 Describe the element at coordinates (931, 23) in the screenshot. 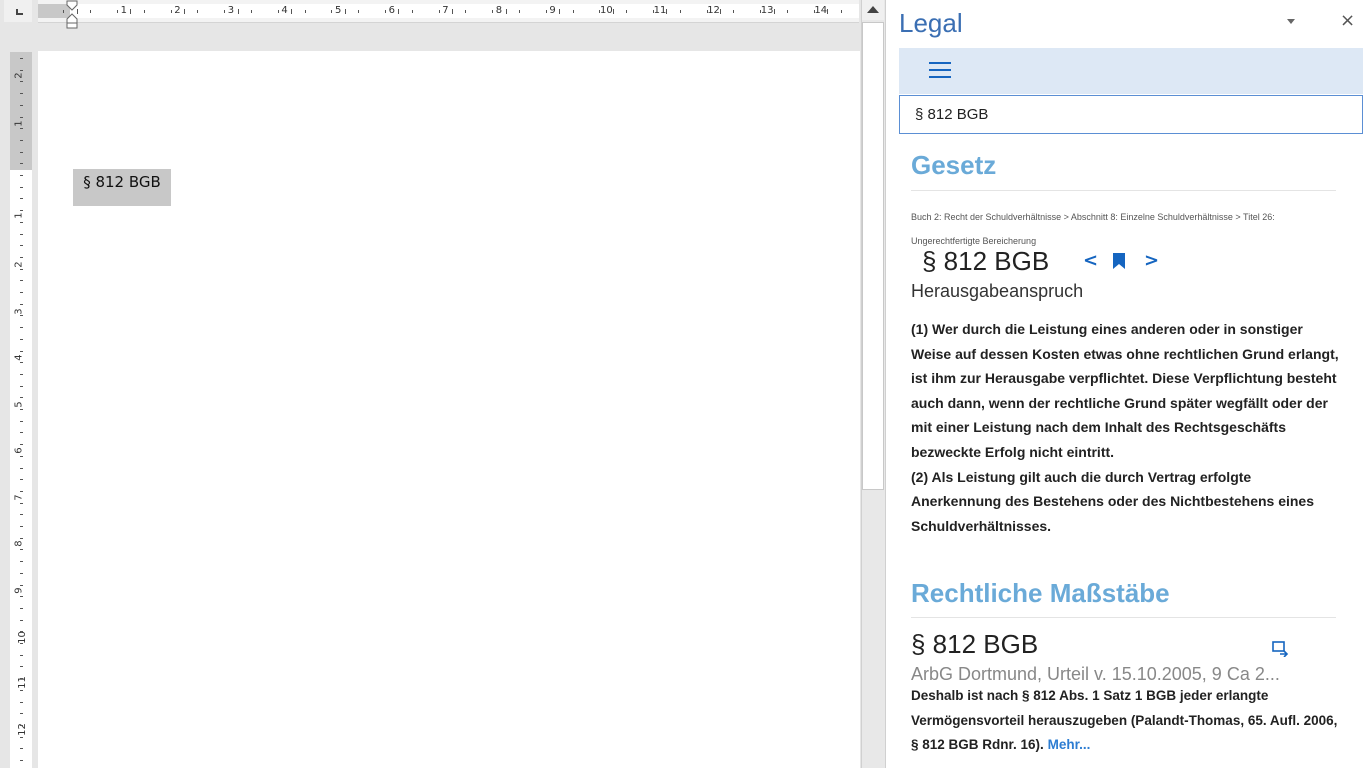

I see `pane-title: Legal` at that location.